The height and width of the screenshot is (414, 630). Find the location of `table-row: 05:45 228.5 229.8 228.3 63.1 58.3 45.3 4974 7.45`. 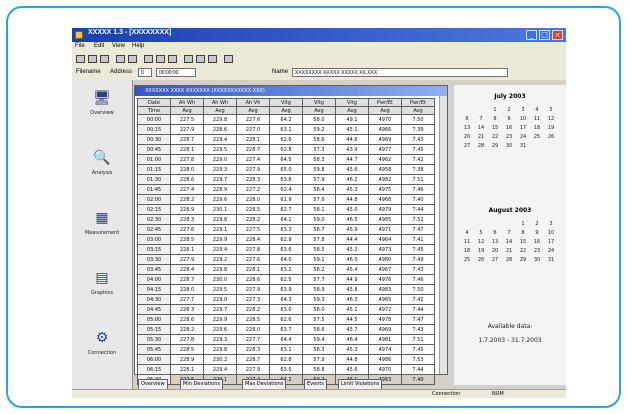

table-row: 05:45 228.5 229.8 228.3 63.1 58.3 45.3 4974 7.45 is located at coordinates (286, 349).